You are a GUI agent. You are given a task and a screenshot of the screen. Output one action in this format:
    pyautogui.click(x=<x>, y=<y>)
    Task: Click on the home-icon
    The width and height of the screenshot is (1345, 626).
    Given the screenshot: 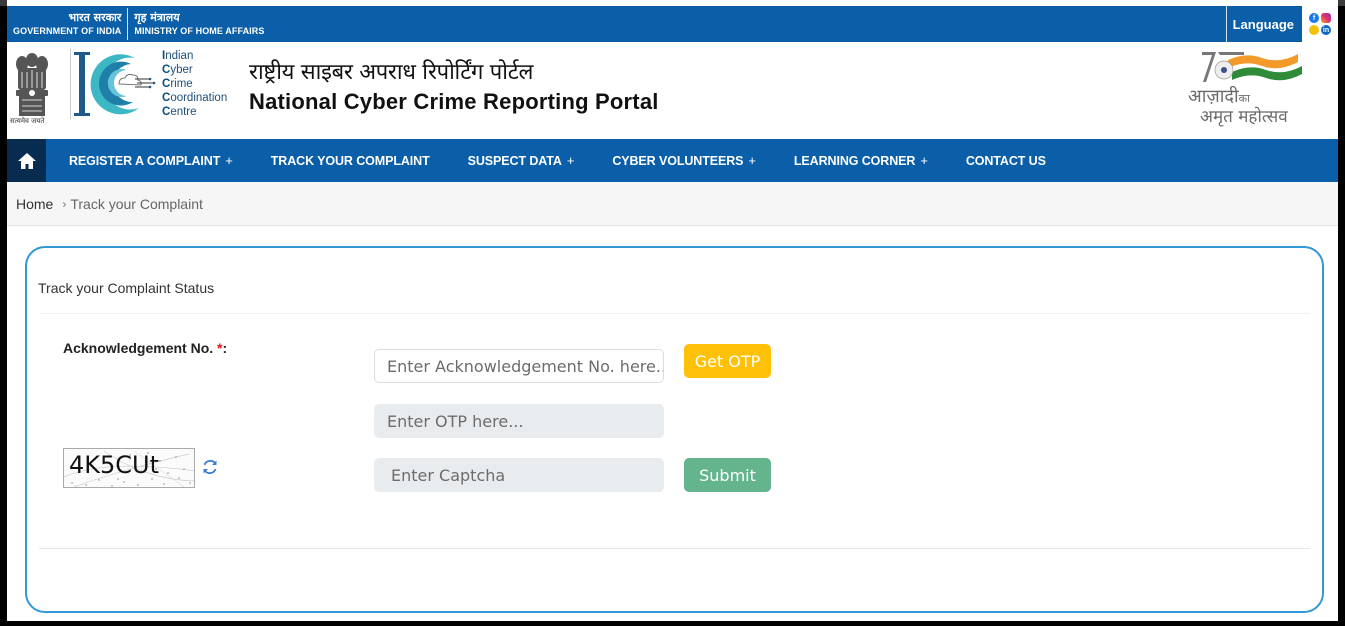 What is the action you would take?
    pyautogui.click(x=26, y=160)
    